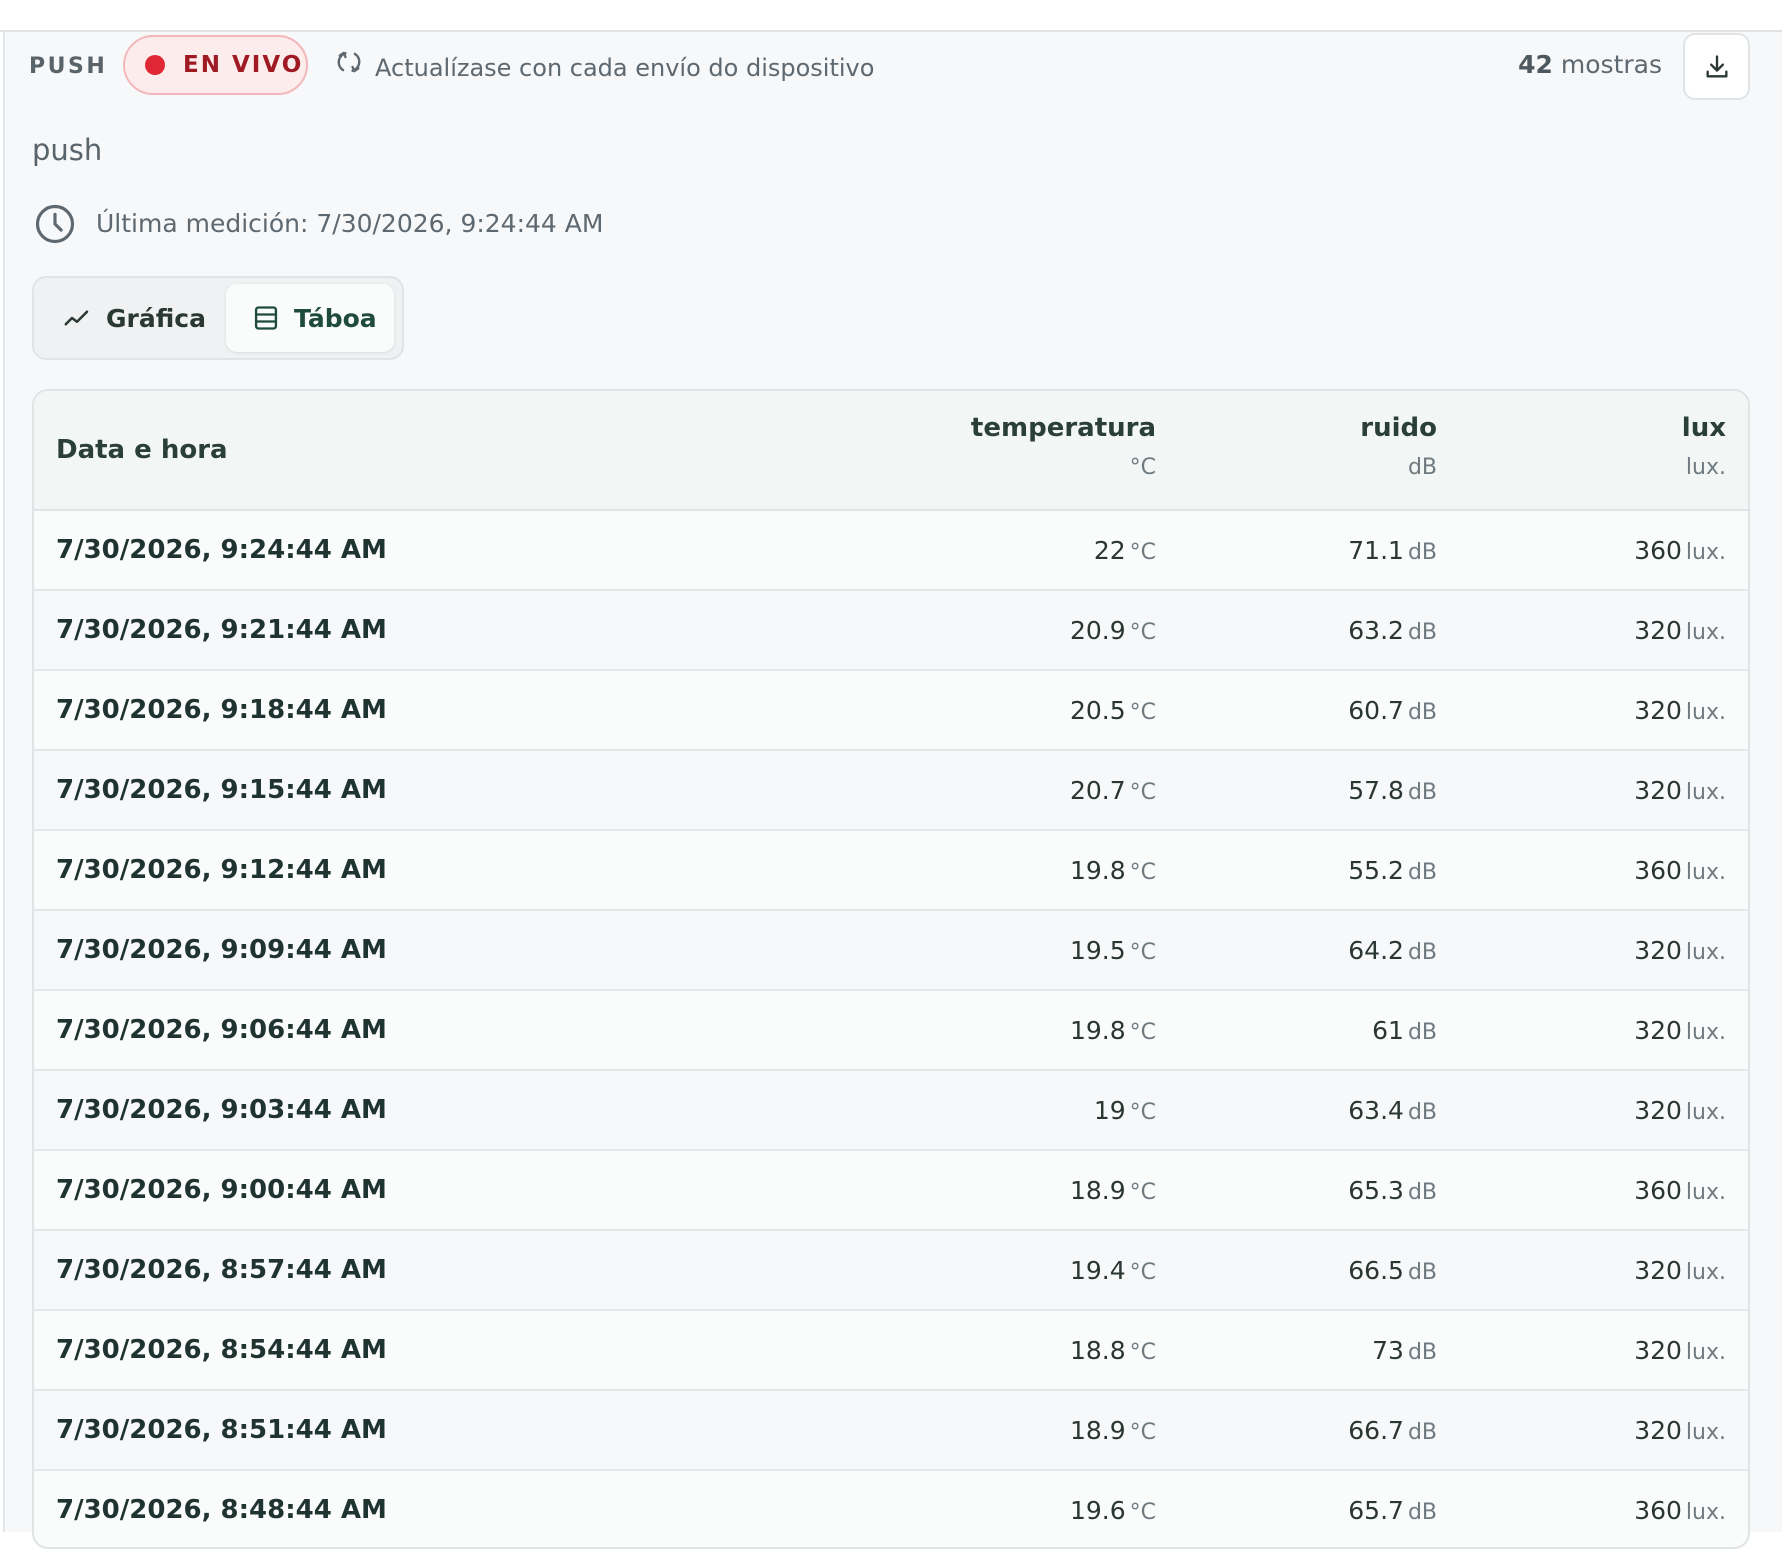 The width and height of the screenshot is (1782, 1549). What do you see at coordinates (142, 450) in the screenshot?
I see `column-header-time: Data e hora` at bounding box center [142, 450].